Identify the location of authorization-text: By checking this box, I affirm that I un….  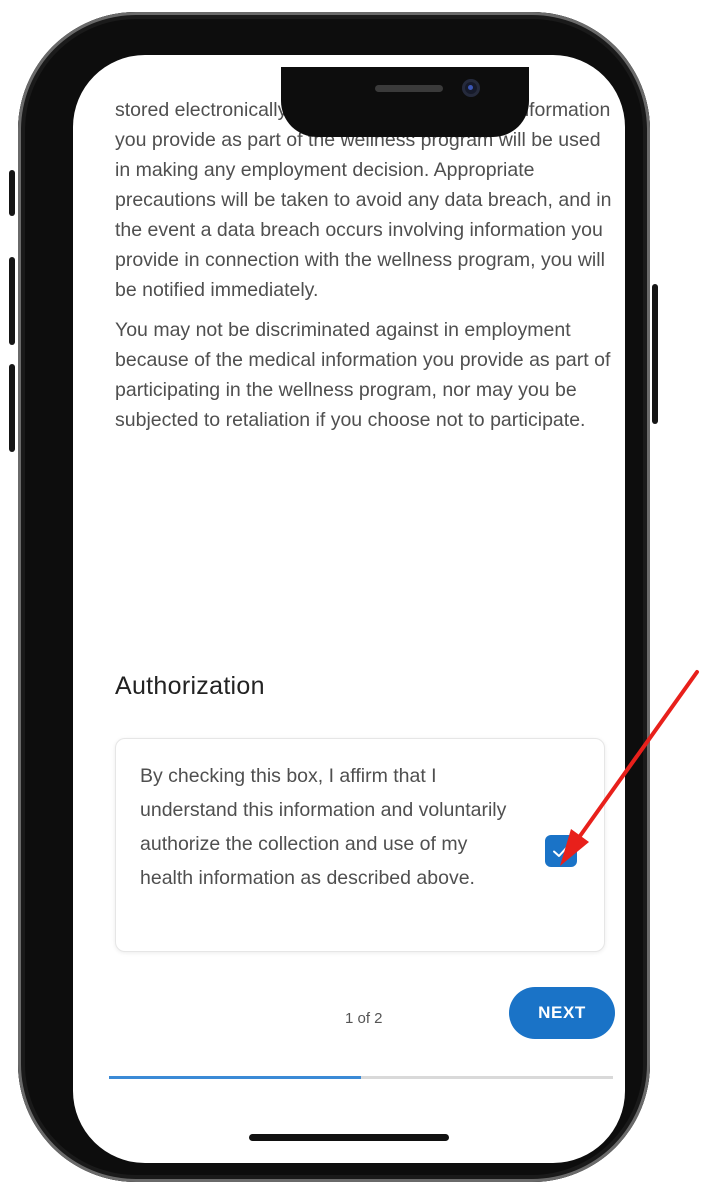
(323, 827).